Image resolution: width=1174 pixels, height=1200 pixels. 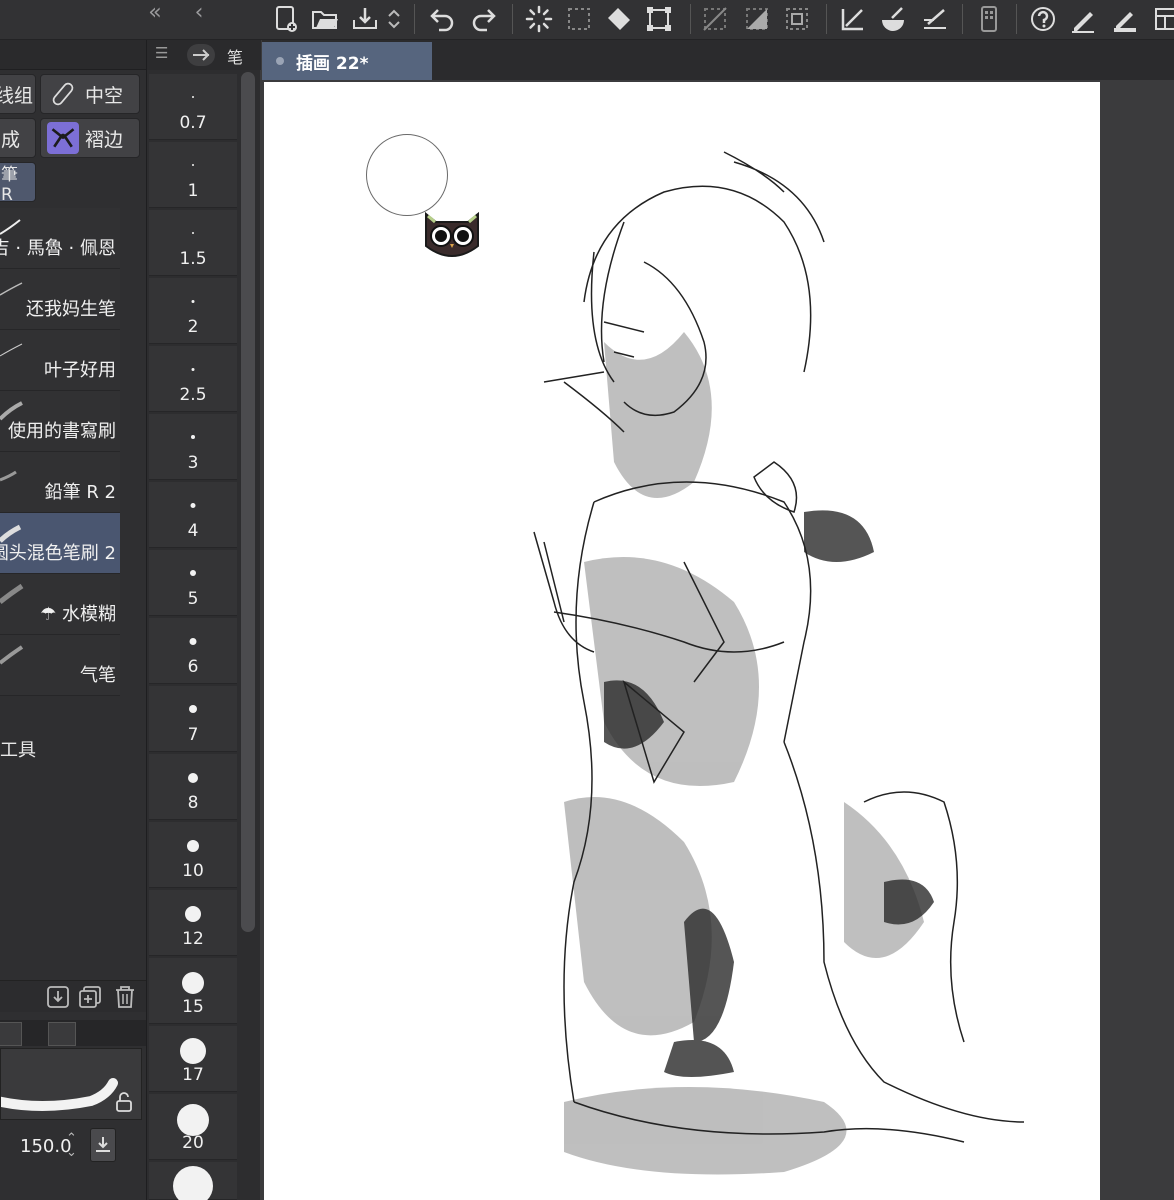 I want to click on ruler-icon, so click(x=853, y=19).